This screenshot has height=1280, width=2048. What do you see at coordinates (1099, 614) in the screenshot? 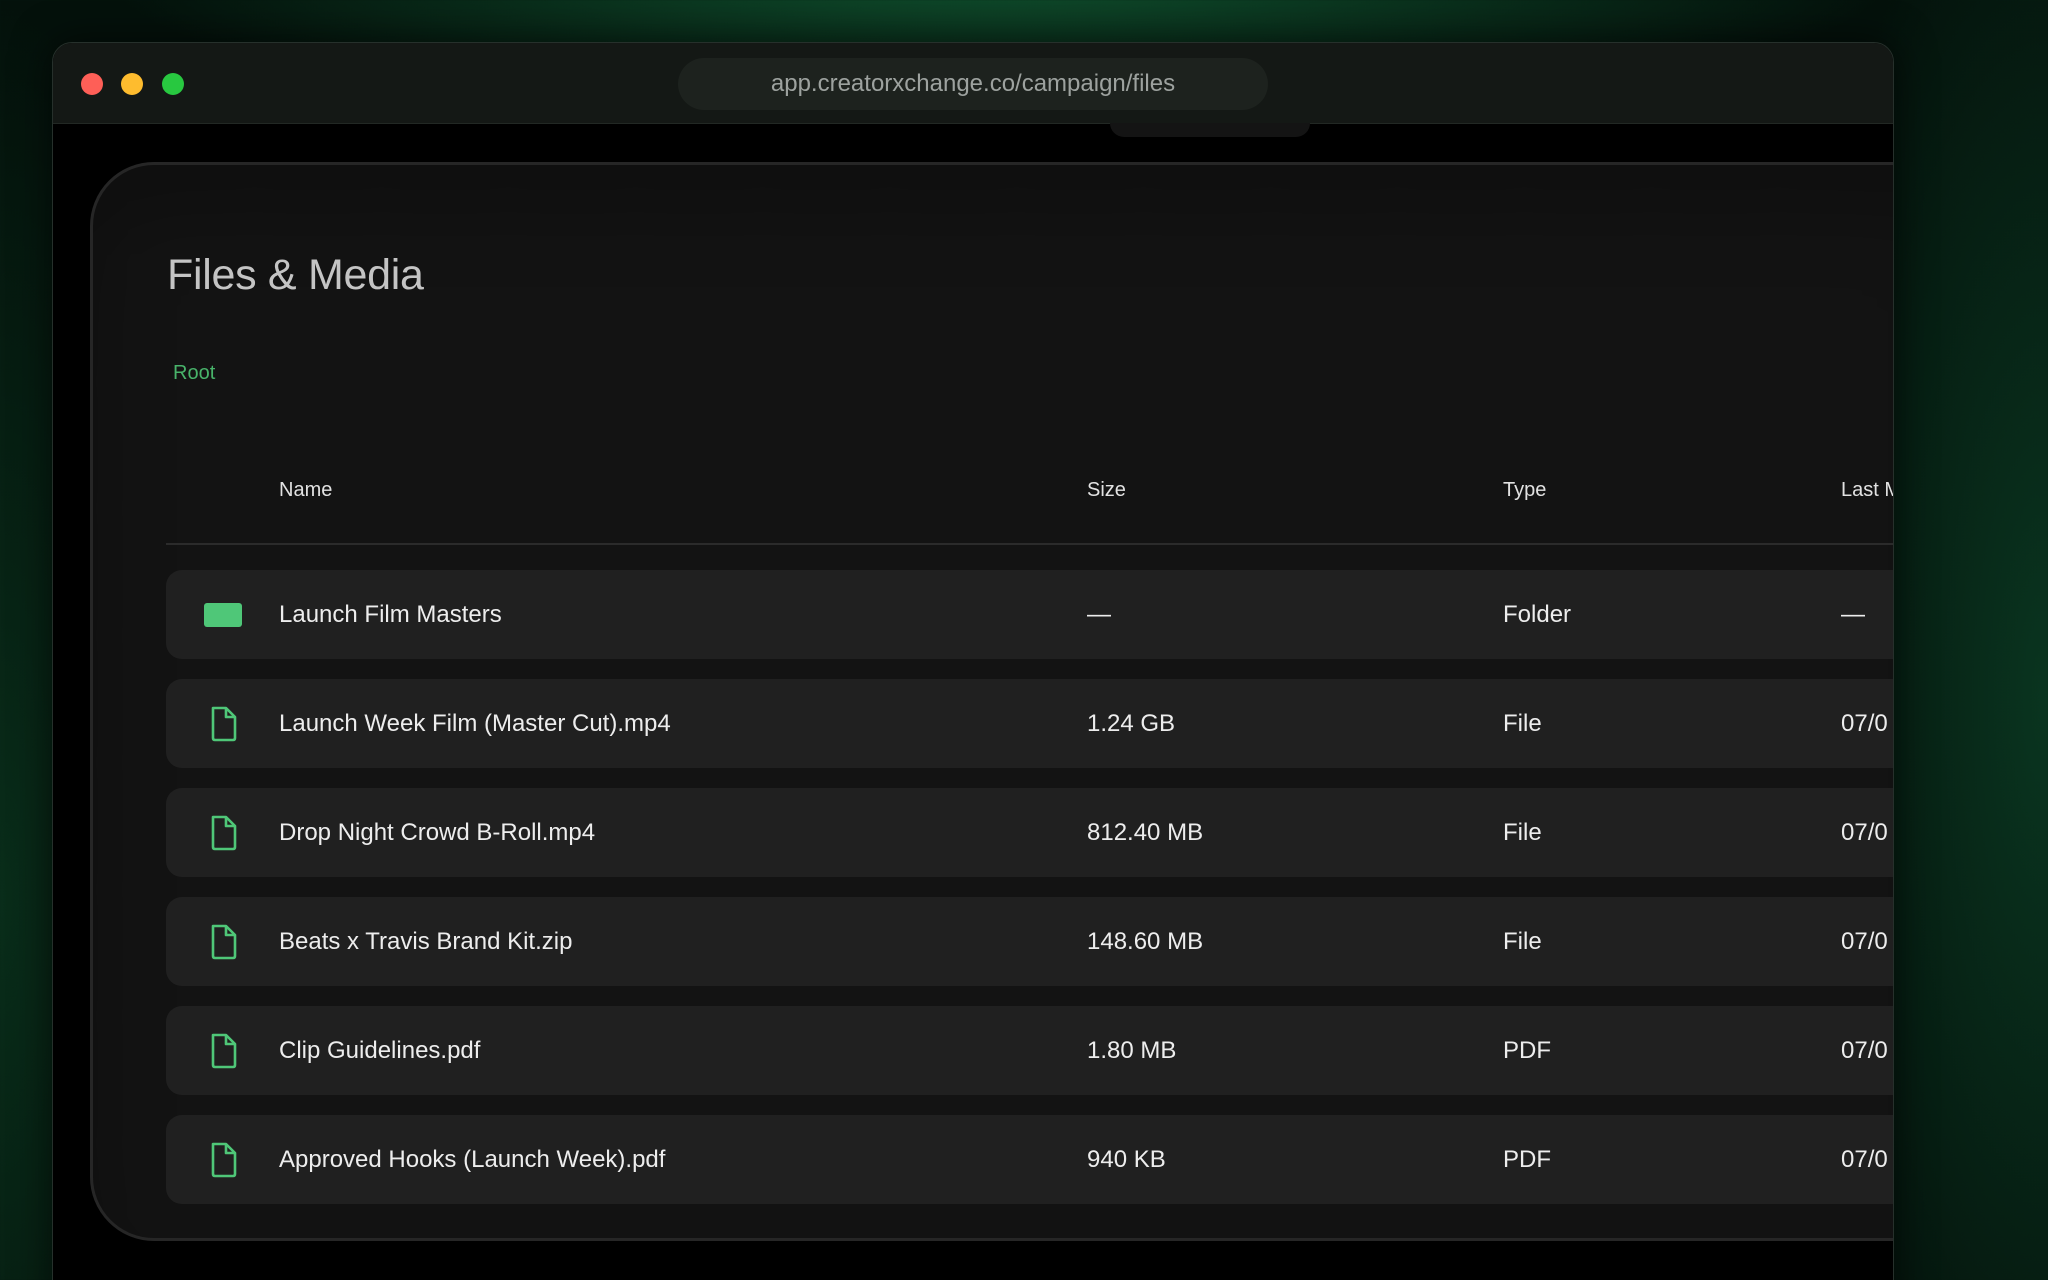
I see `row-size: —` at bounding box center [1099, 614].